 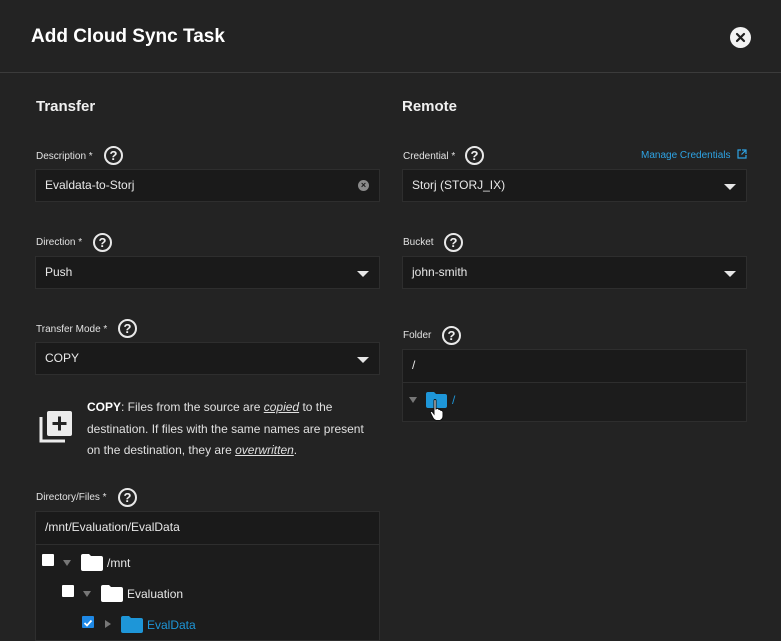 What do you see at coordinates (59, 242) in the screenshot?
I see `direction-label: Direction *` at bounding box center [59, 242].